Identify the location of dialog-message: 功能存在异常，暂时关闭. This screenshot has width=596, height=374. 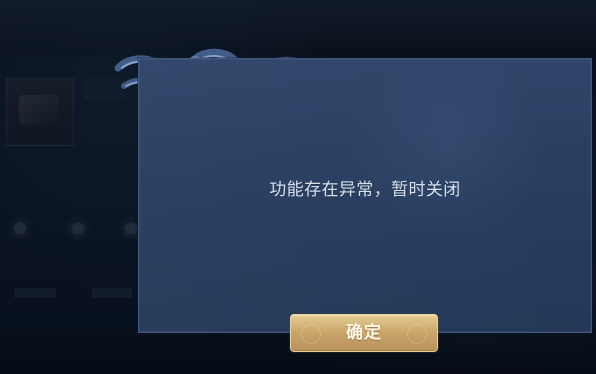
(365, 190).